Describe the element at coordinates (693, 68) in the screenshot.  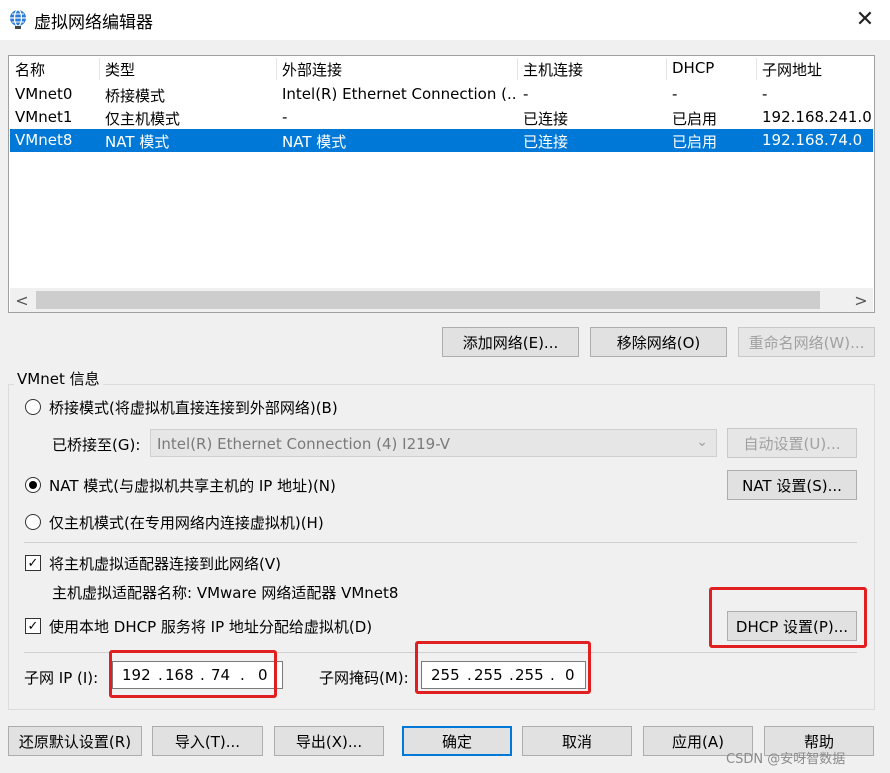
I see `column-header-dhcp: DHCP` at that location.